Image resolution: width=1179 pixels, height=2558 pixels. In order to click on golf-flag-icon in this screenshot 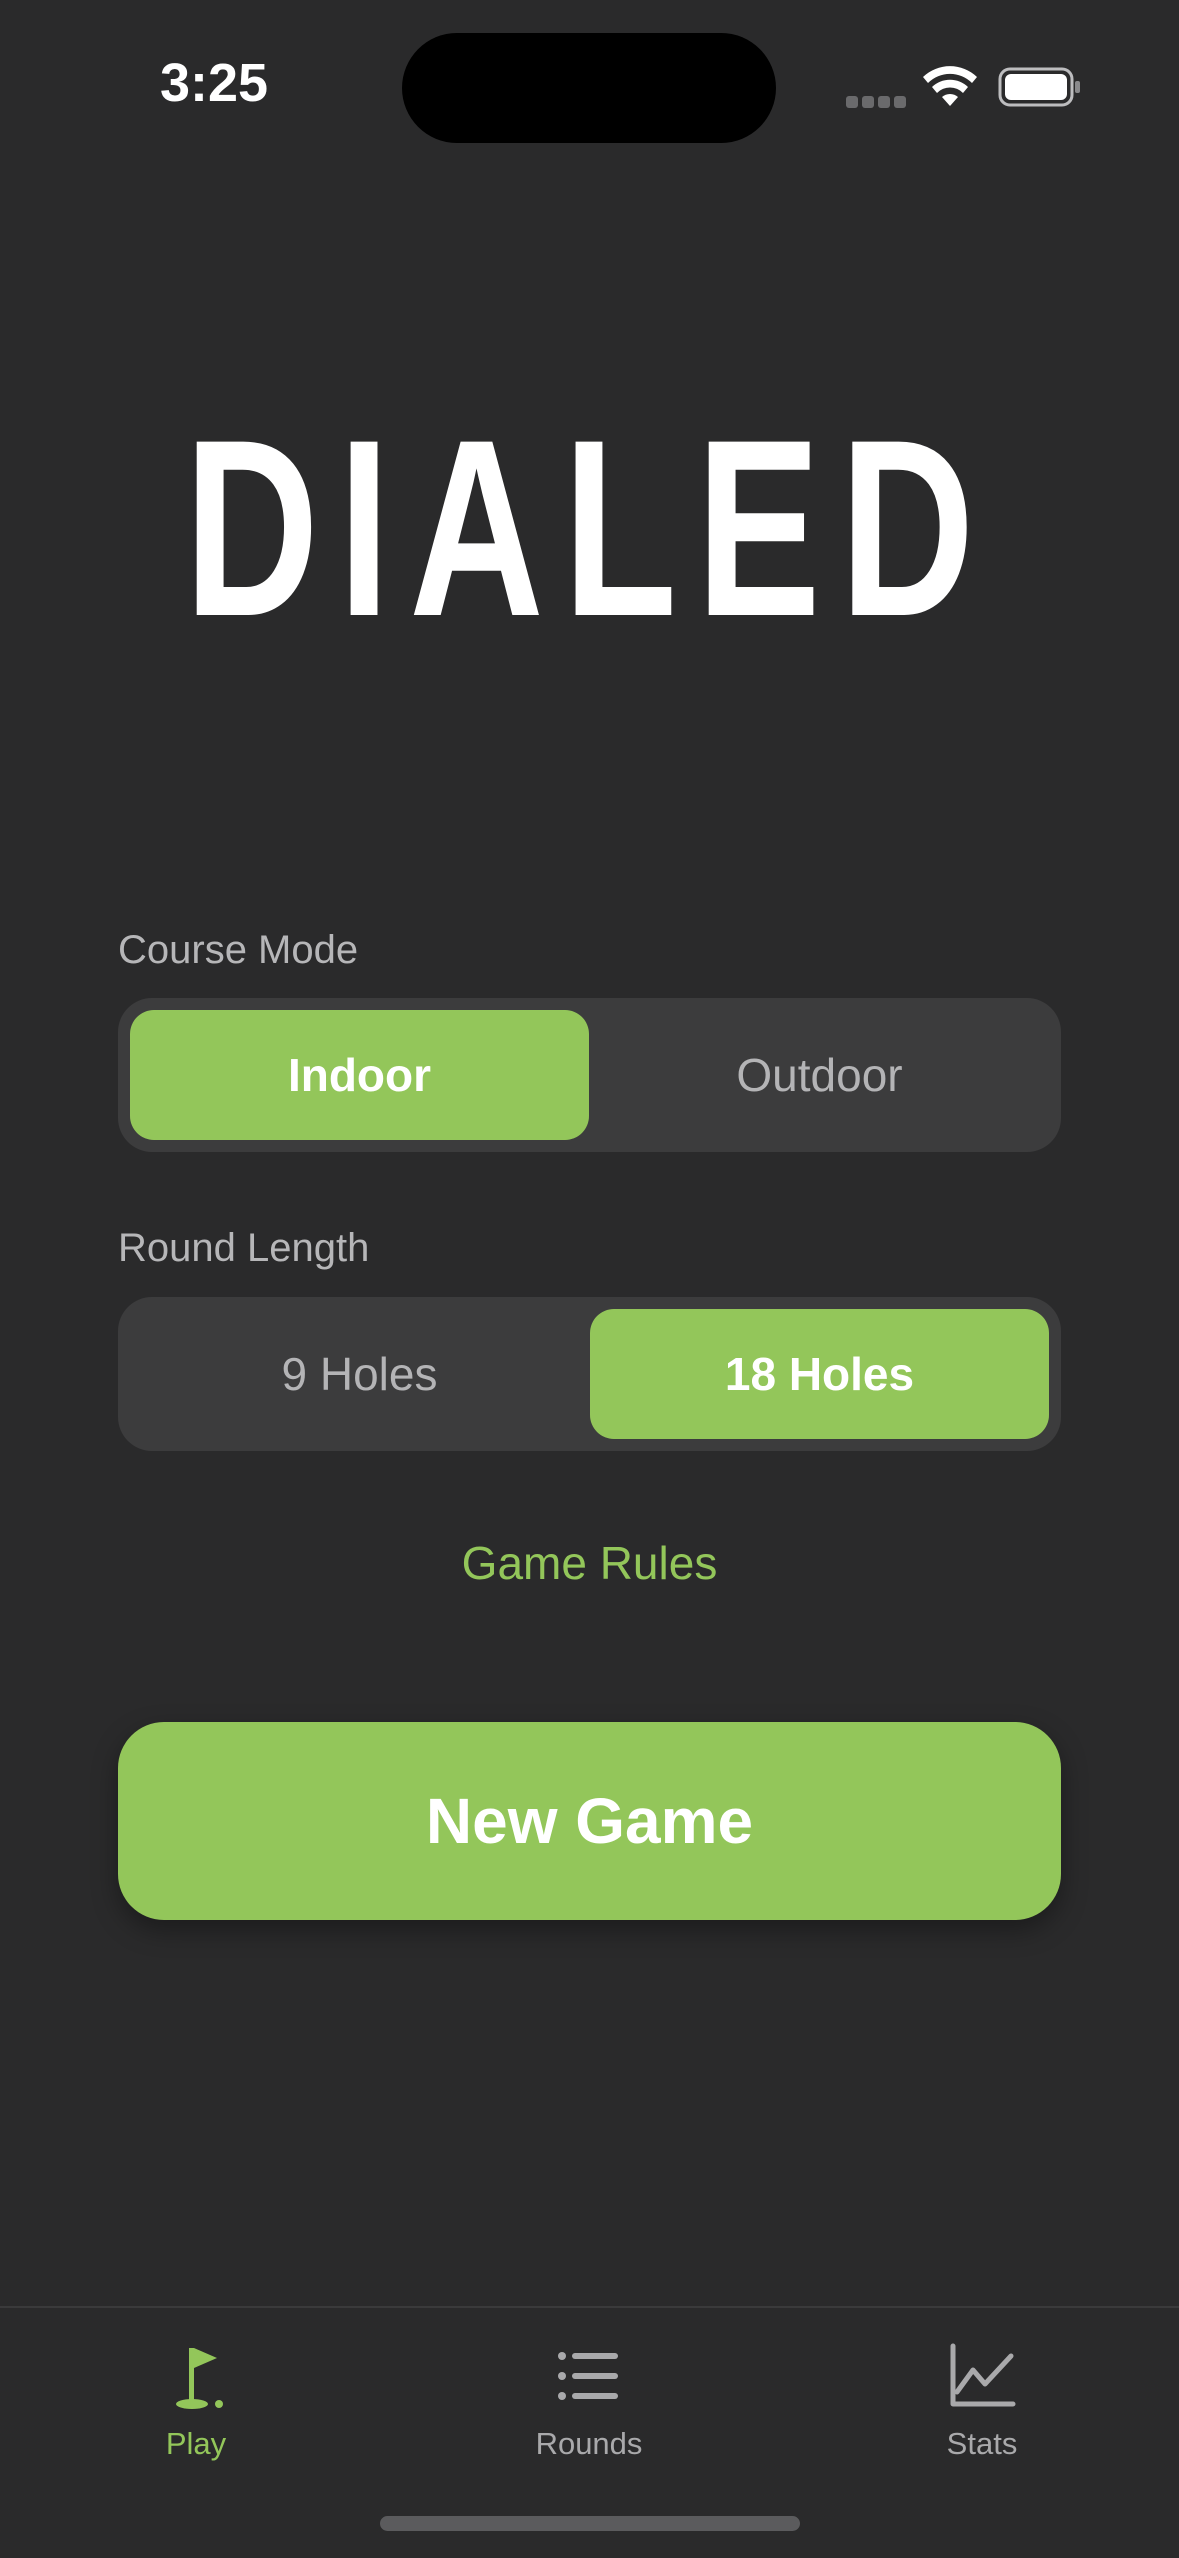, I will do `click(199, 2378)`.